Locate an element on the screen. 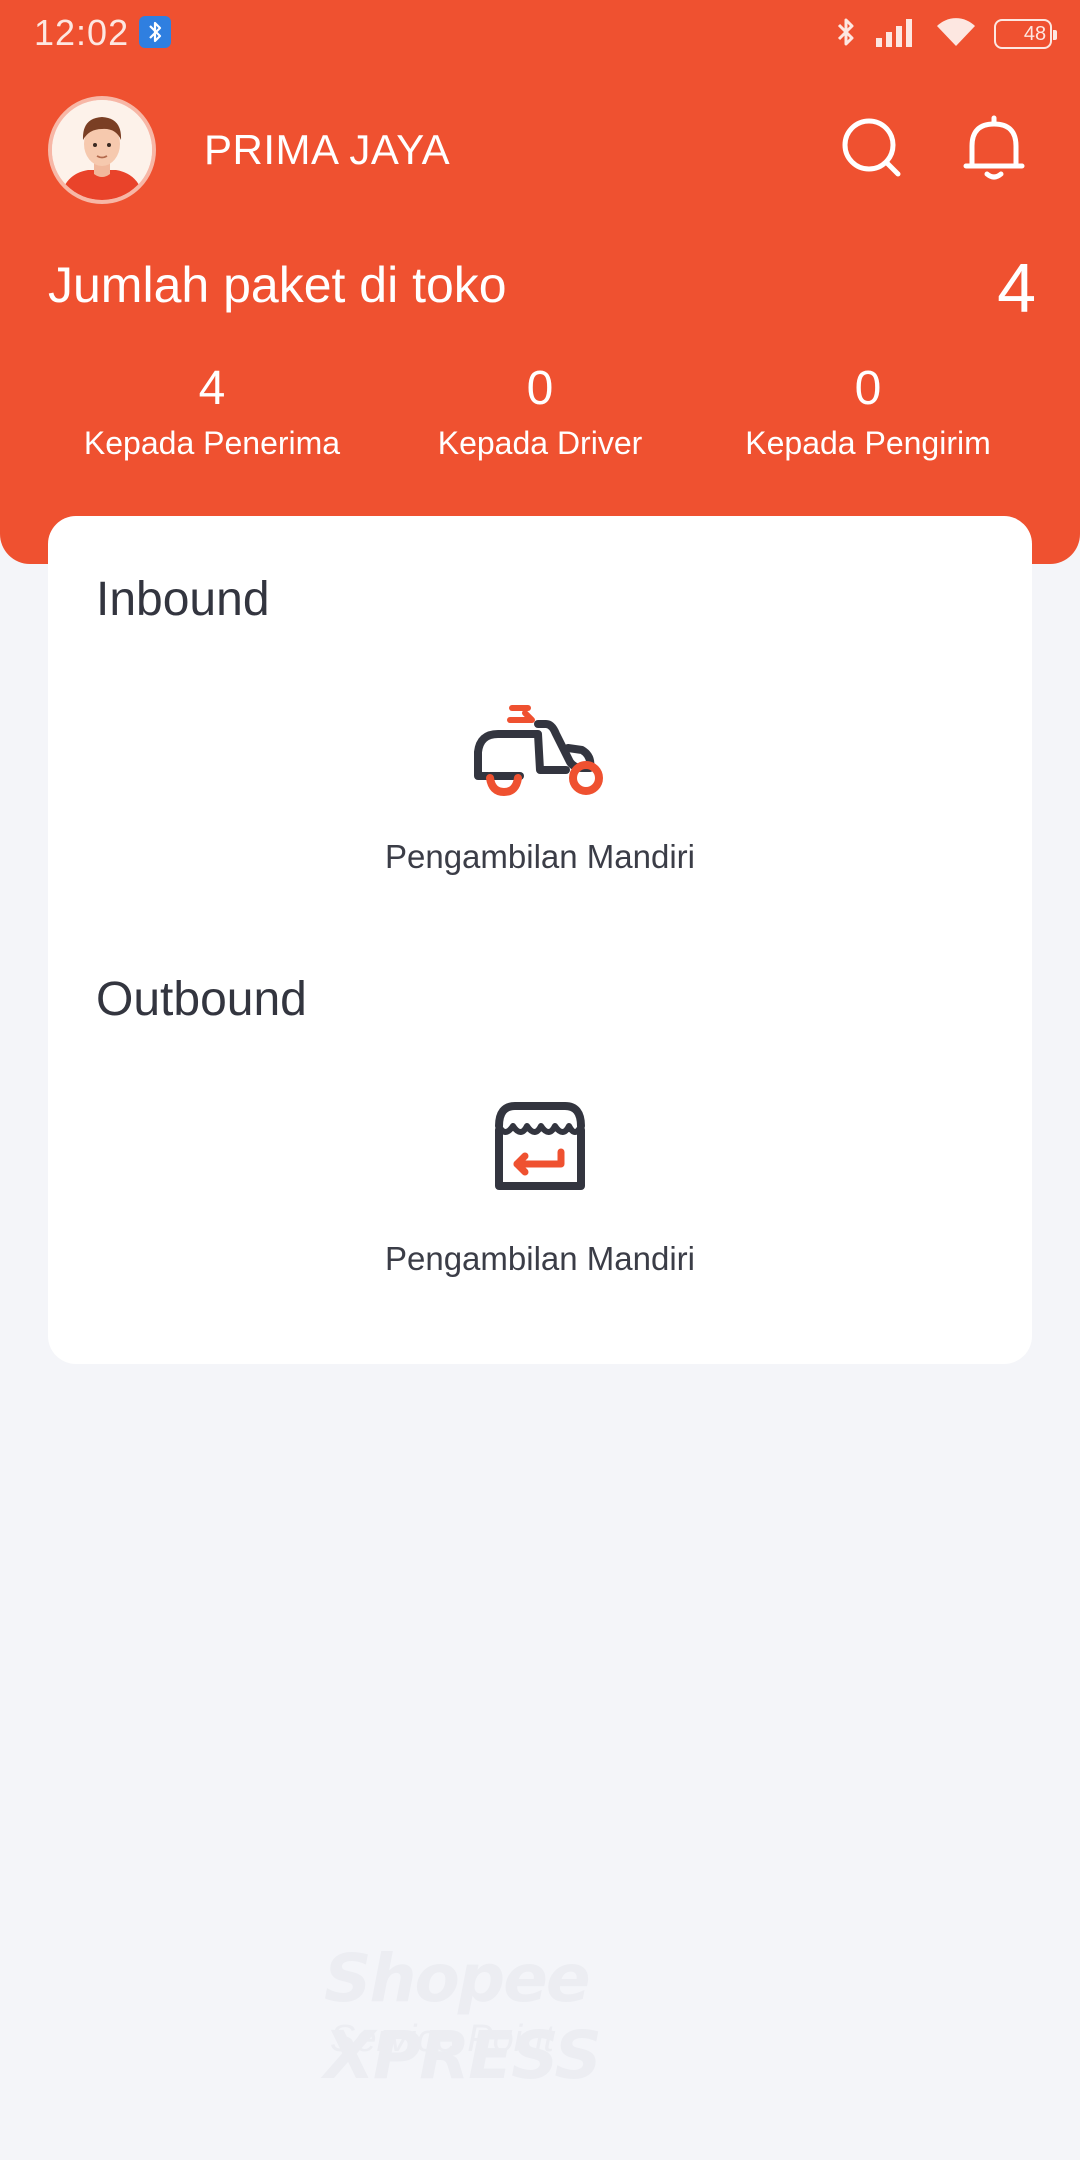  stat-label: Kepada Driver is located at coordinates (540, 443).